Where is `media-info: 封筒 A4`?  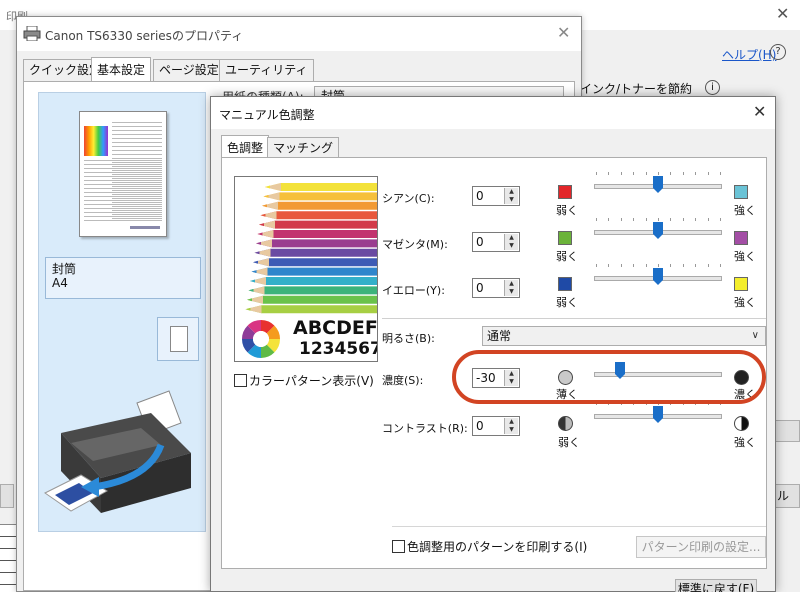 media-info: 封筒 A4 is located at coordinates (123, 278).